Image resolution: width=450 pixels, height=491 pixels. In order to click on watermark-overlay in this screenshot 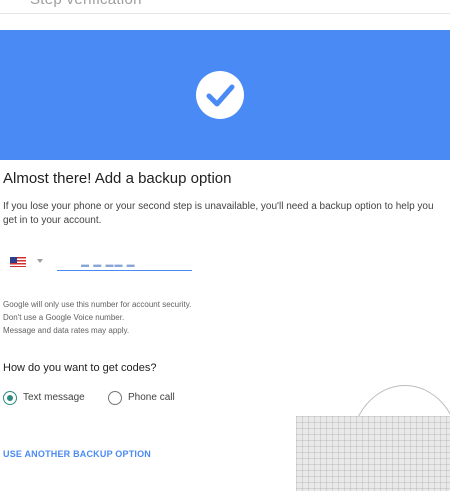, I will do `click(373, 453)`.